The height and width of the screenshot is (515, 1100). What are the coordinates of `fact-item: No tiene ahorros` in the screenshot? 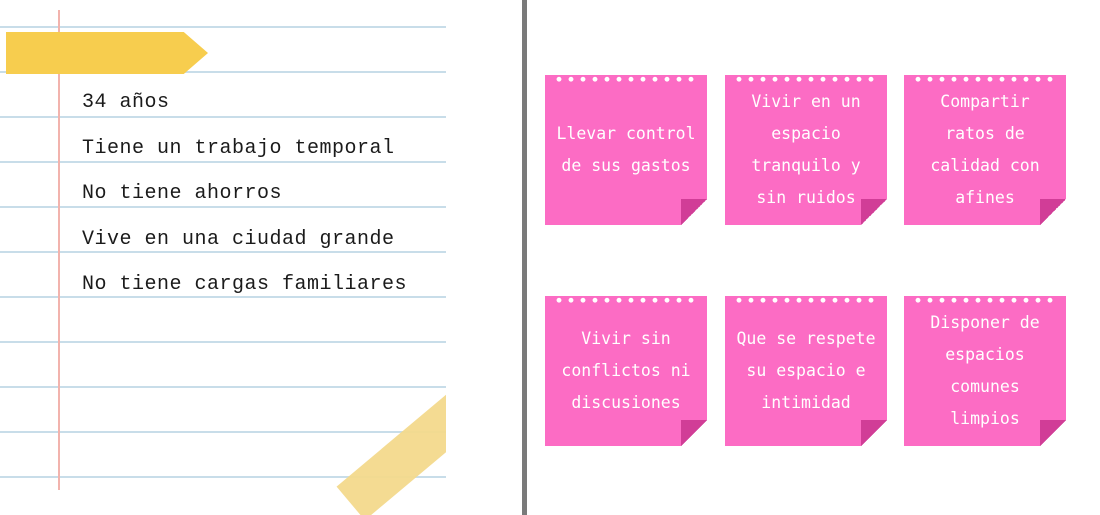 It's located at (182, 193).